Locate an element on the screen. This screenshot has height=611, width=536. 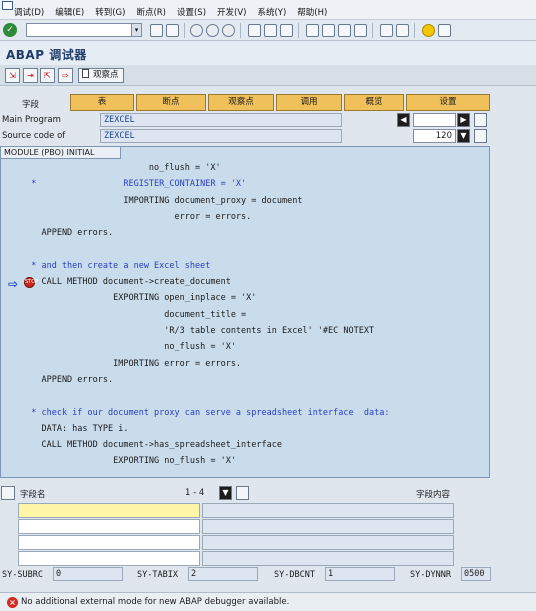
layout-menu-icon is located at coordinates (444, 30).